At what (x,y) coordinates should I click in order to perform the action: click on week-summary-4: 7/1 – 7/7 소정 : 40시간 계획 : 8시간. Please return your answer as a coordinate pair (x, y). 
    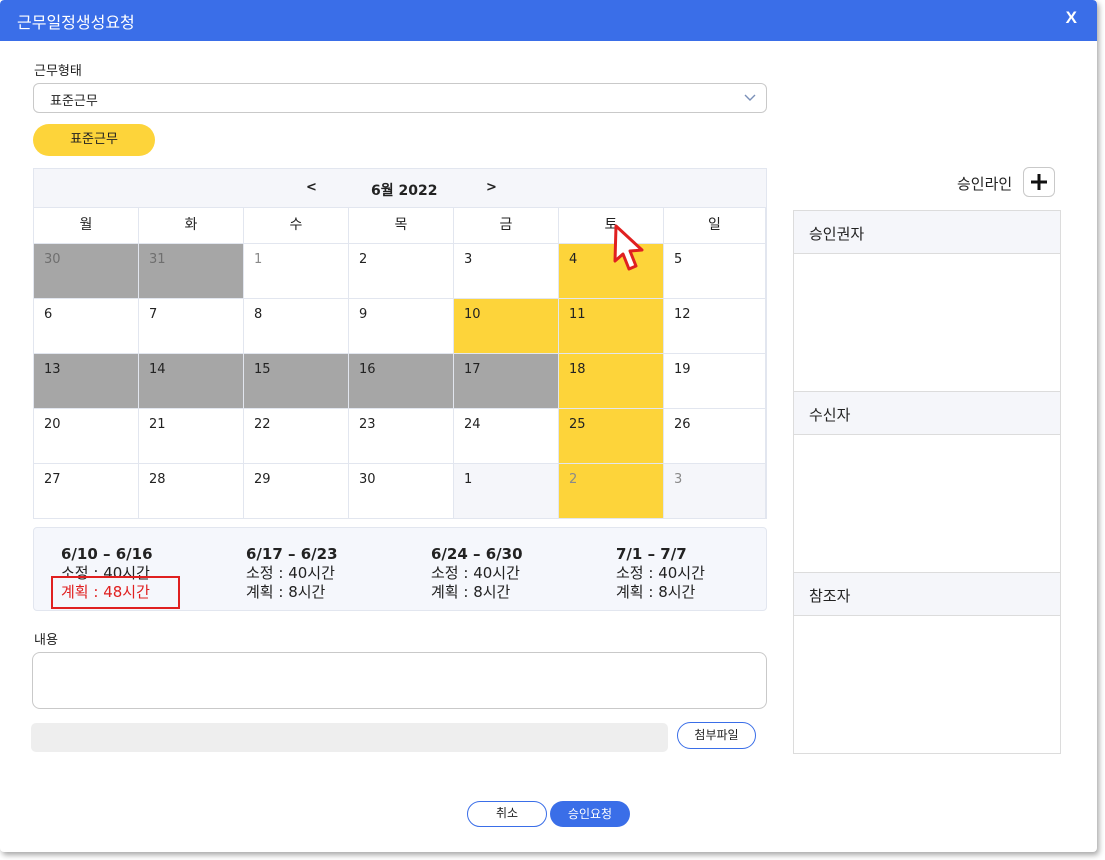
    Looking at the image, I should click on (706, 573).